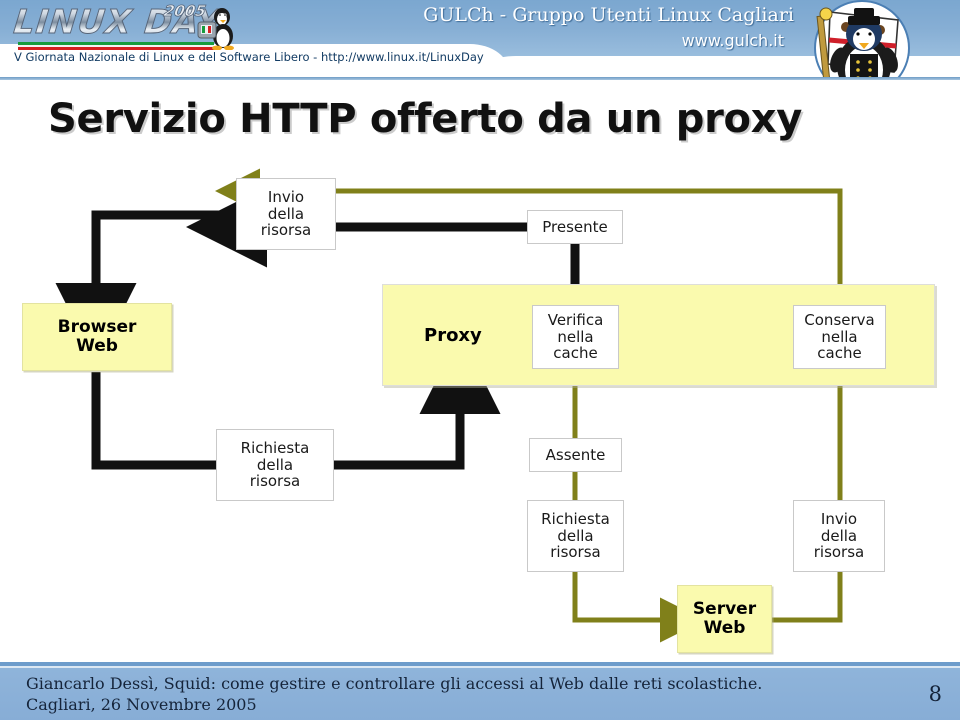 The width and height of the screenshot is (960, 720). What do you see at coordinates (141, 704) in the screenshot?
I see `footer-credit-line2: Cagliari, 26 Novembre 2005` at bounding box center [141, 704].